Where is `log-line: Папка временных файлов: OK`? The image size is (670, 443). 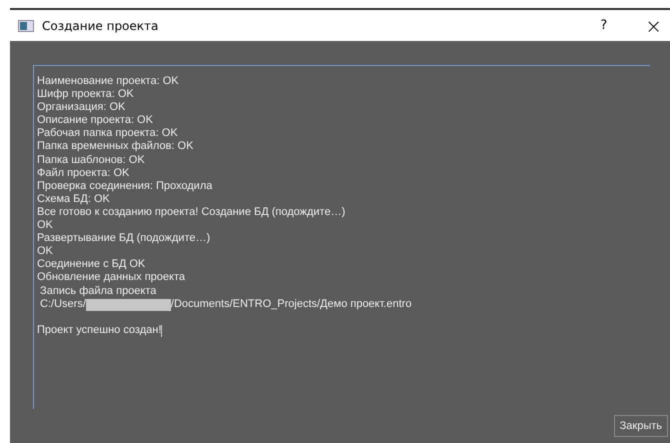 log-line: Папка временных файлов: OK is located at coordinates (115, 147).